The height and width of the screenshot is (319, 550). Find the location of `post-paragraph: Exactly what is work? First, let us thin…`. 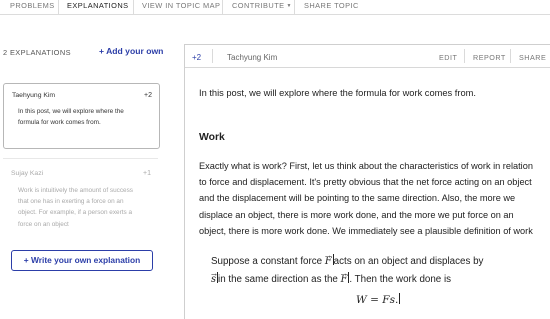

post-paragraph: Exactly what is work? First, let us thin… is located at coordinates (366, 198).